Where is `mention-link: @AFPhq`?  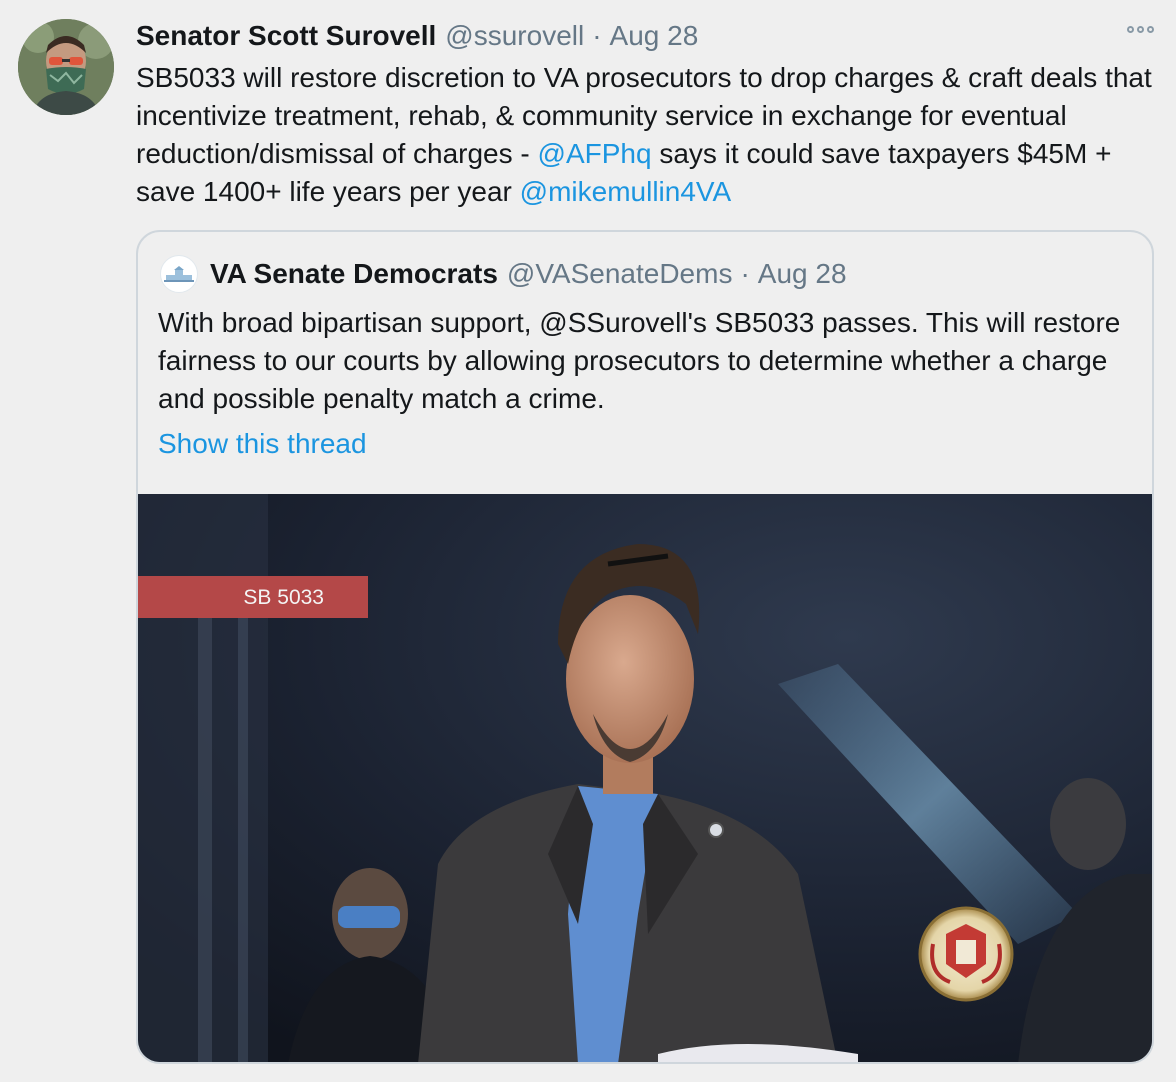
mention-link: @AFPhq is located at coordinates (595, 153).